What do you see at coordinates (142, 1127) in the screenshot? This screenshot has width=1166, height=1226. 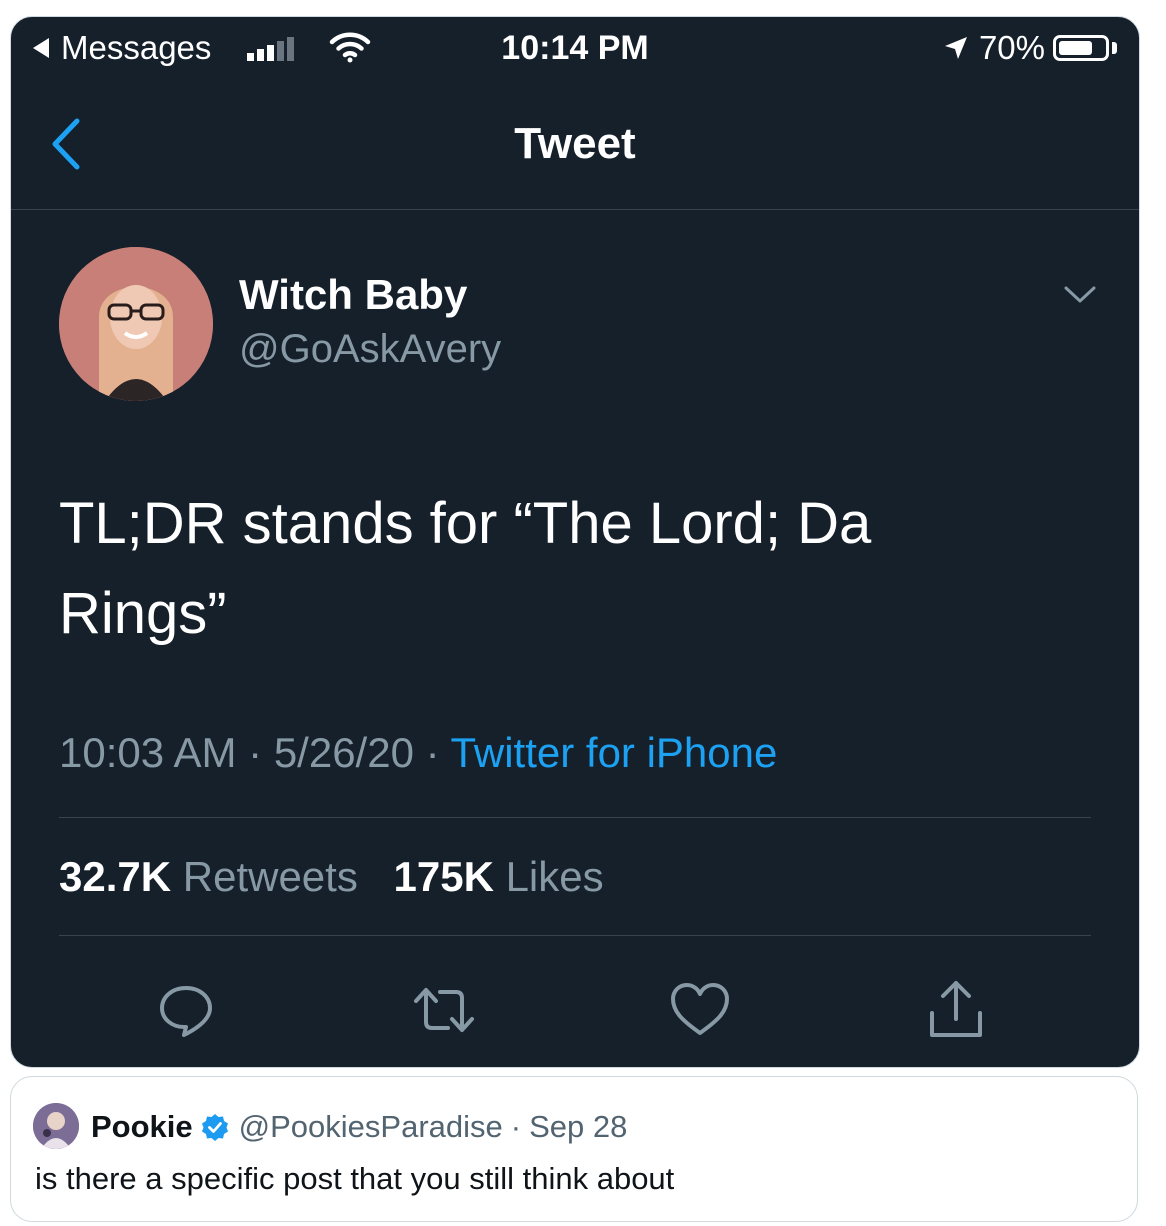 I see `quote-author-name: Pookie` at bounding box center [142, 1127].